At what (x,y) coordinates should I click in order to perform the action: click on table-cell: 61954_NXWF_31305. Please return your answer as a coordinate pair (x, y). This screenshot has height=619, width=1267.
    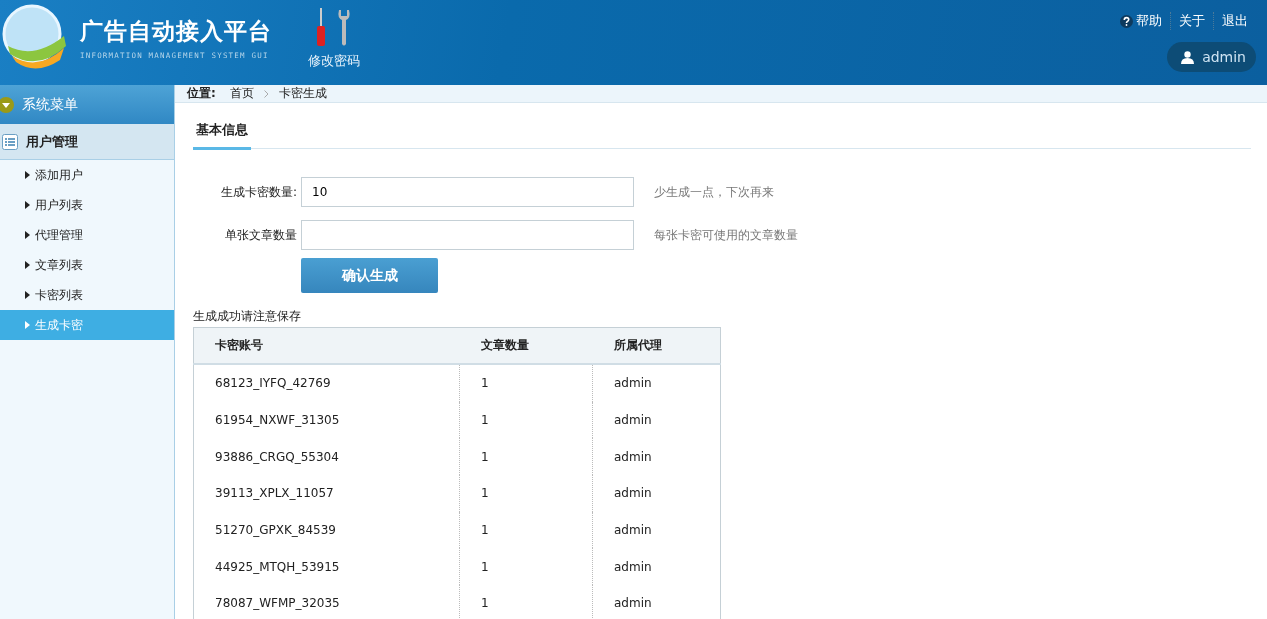
    Looking at the image, I should click on (326, 420).